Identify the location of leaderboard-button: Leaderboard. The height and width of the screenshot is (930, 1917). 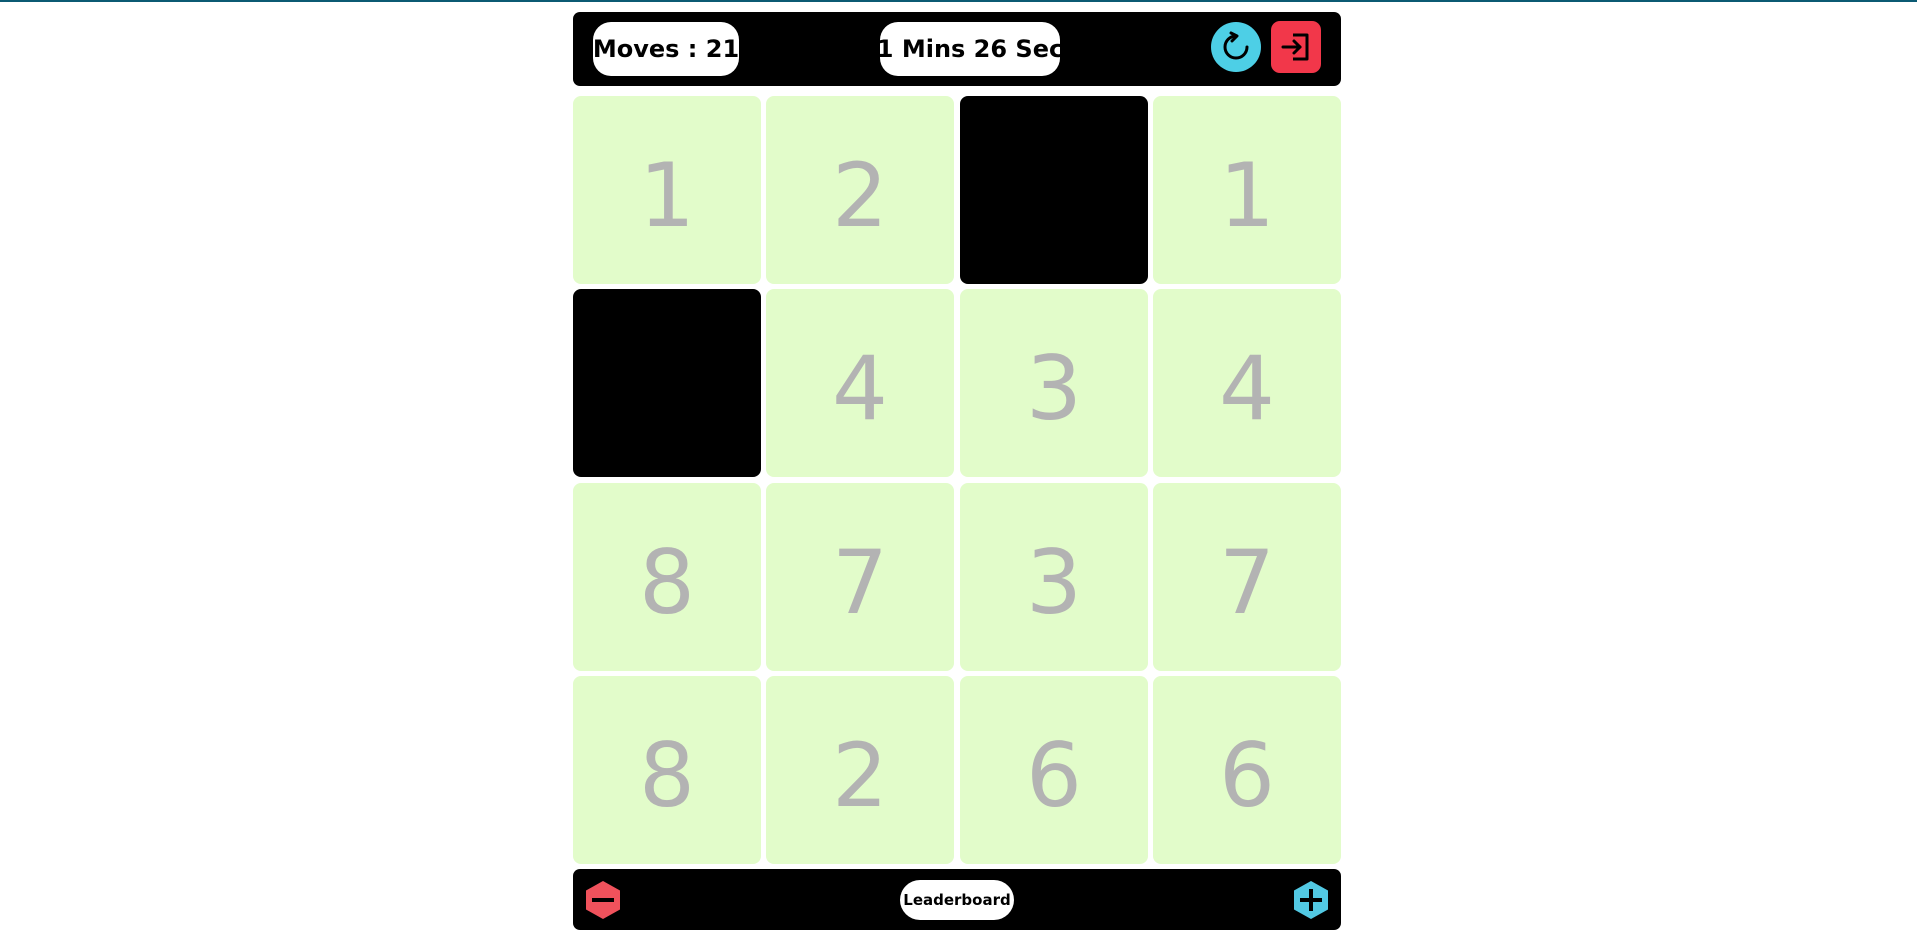
(957, 900).